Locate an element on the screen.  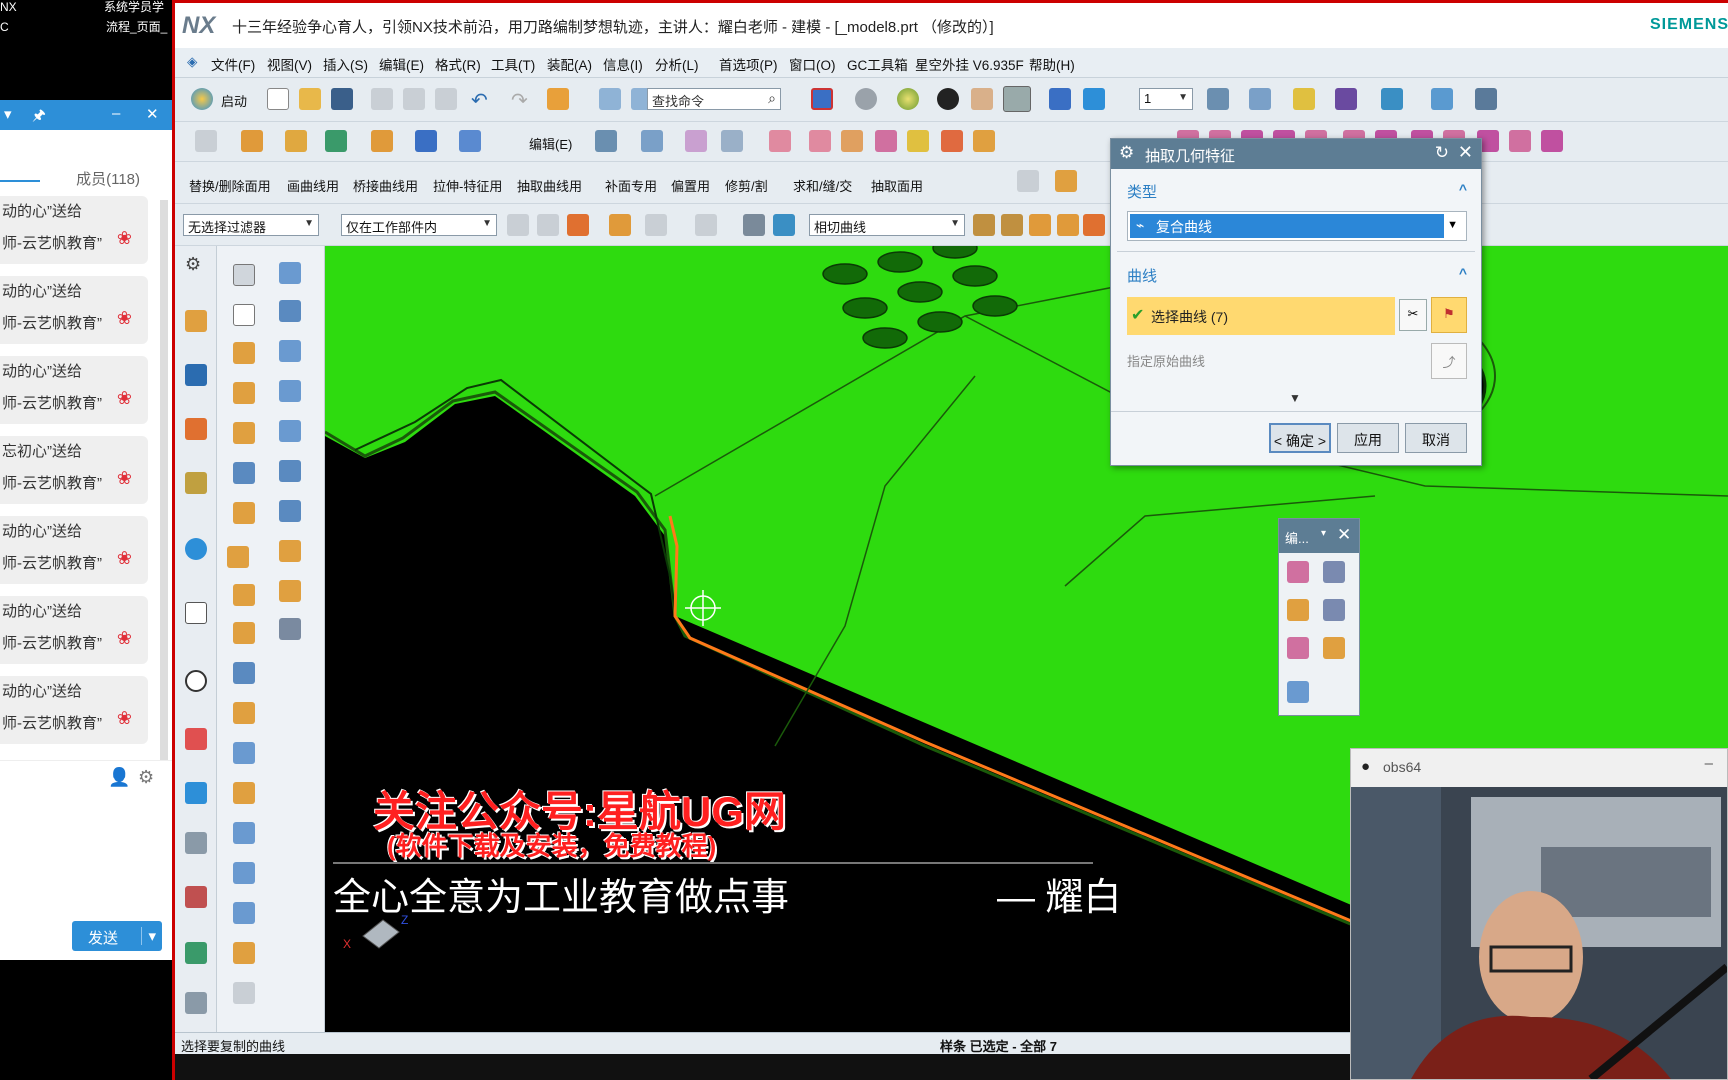
solid-icon is located at coordinates (470, 141).